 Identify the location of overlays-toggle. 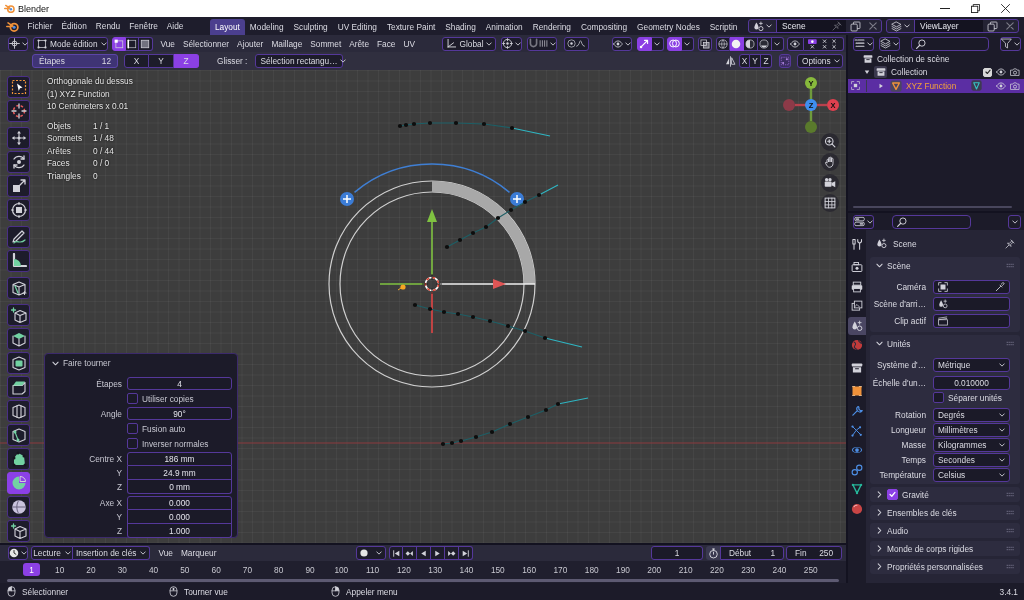
(674, 43).